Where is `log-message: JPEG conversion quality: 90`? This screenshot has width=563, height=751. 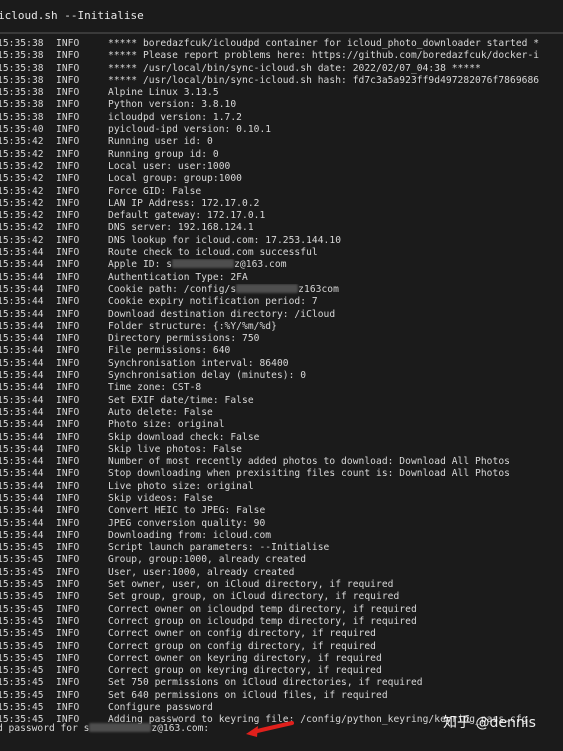 log-message: JPEG conversion quality: 90 is located at coordinates (186, 524).